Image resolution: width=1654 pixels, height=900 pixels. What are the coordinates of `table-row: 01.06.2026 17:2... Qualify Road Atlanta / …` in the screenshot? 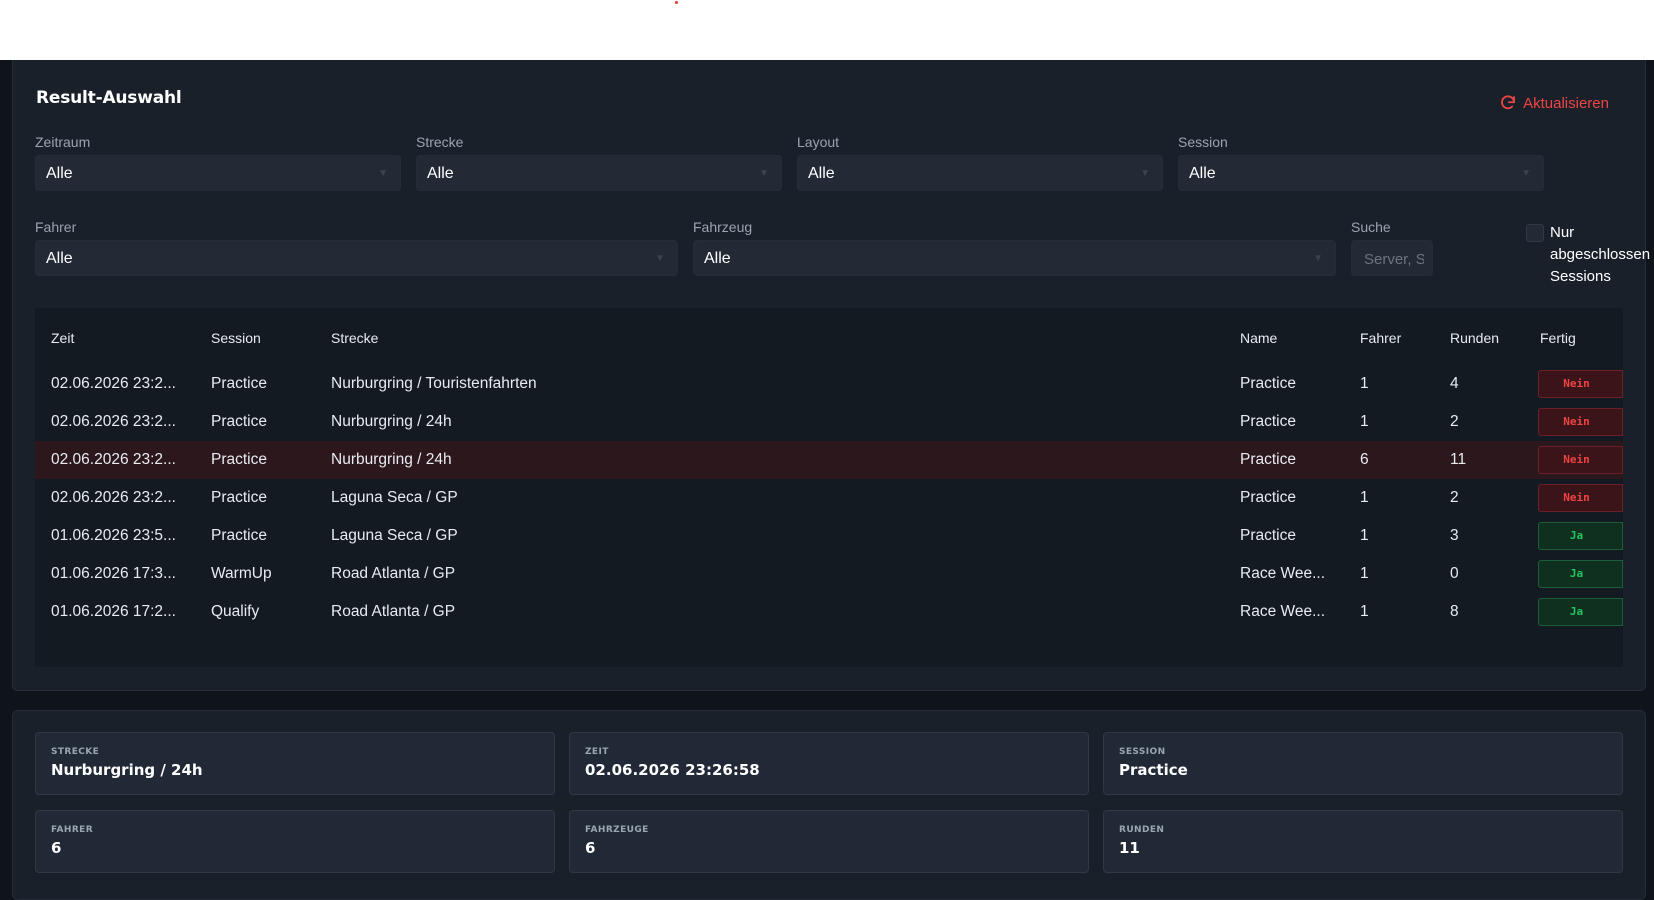 It's located at (829, 612).